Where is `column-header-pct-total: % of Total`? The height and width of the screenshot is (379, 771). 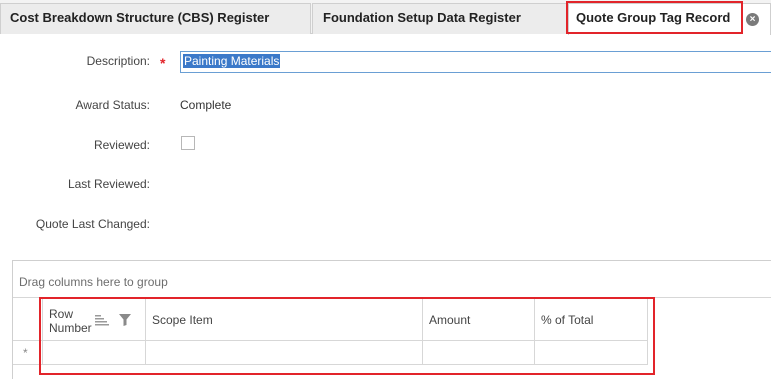
column-header-pct-total: % of Total is located at coordinates (591, 319).